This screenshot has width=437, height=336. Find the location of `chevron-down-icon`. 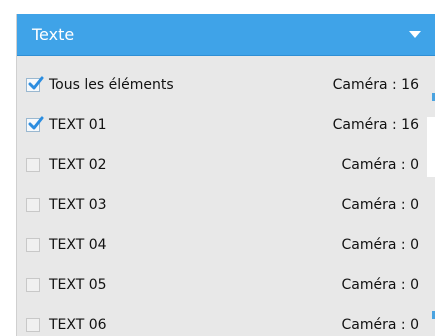

chevron-down-icon is located at coordinates (415, 34).